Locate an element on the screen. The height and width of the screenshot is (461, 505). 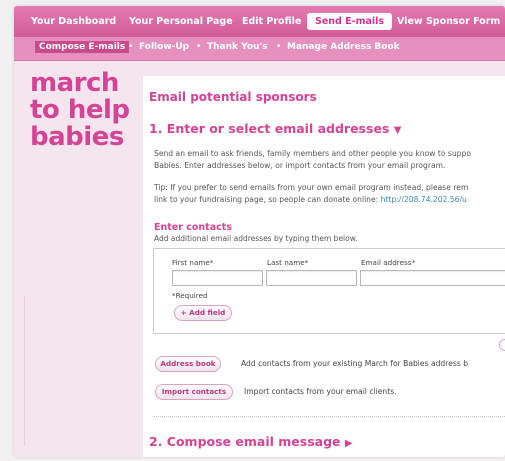
page-title: Email potential sponsors is located at coordinates (233, 97).